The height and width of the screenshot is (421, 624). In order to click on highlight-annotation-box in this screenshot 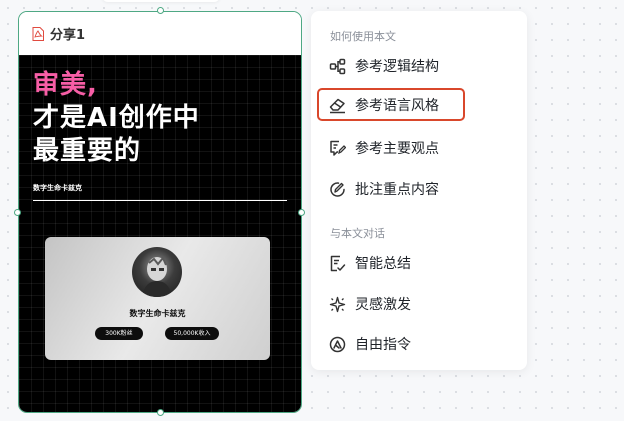, I will do `click(391, 104)`.